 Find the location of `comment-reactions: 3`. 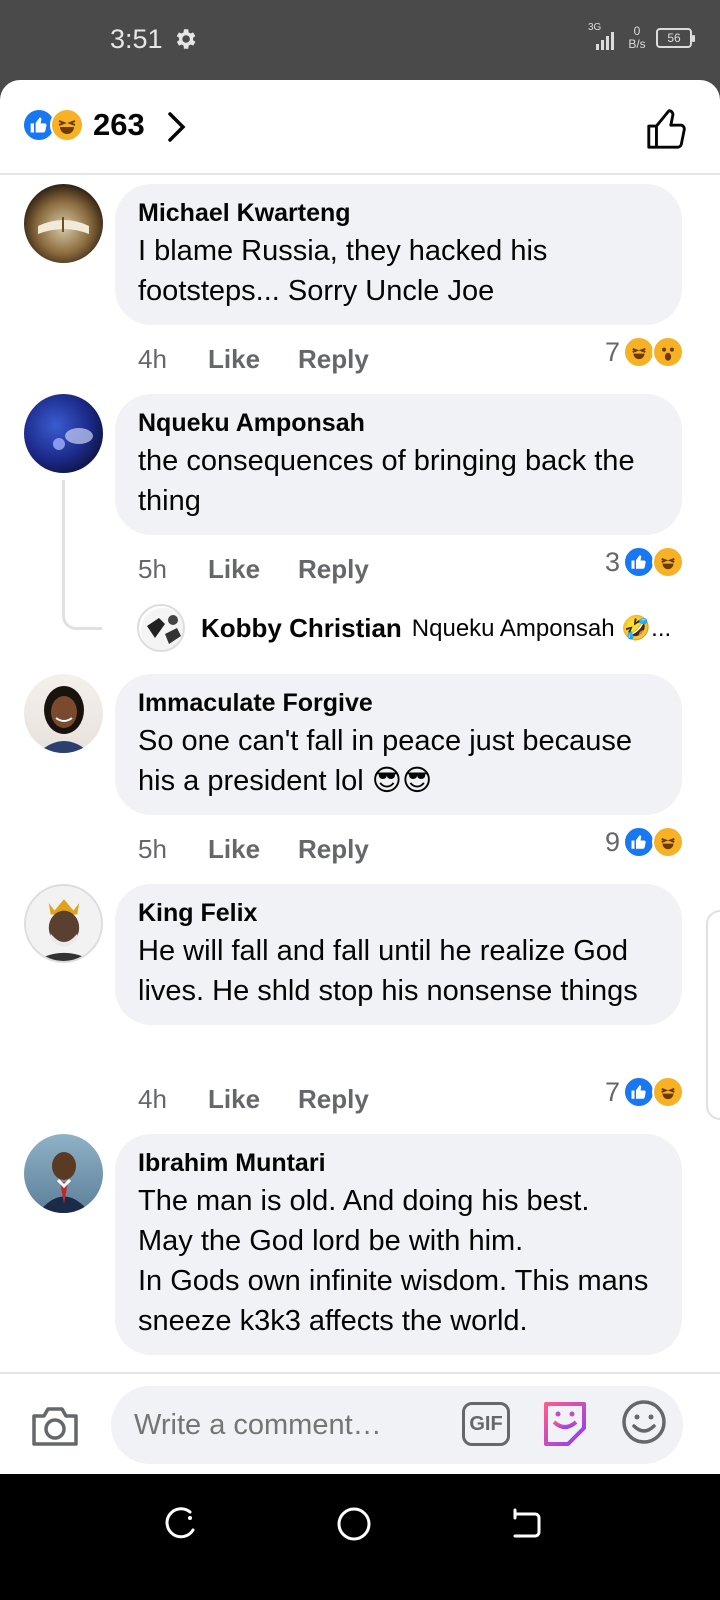

comment-reactions: 3 is located at coordinates (644, 562).